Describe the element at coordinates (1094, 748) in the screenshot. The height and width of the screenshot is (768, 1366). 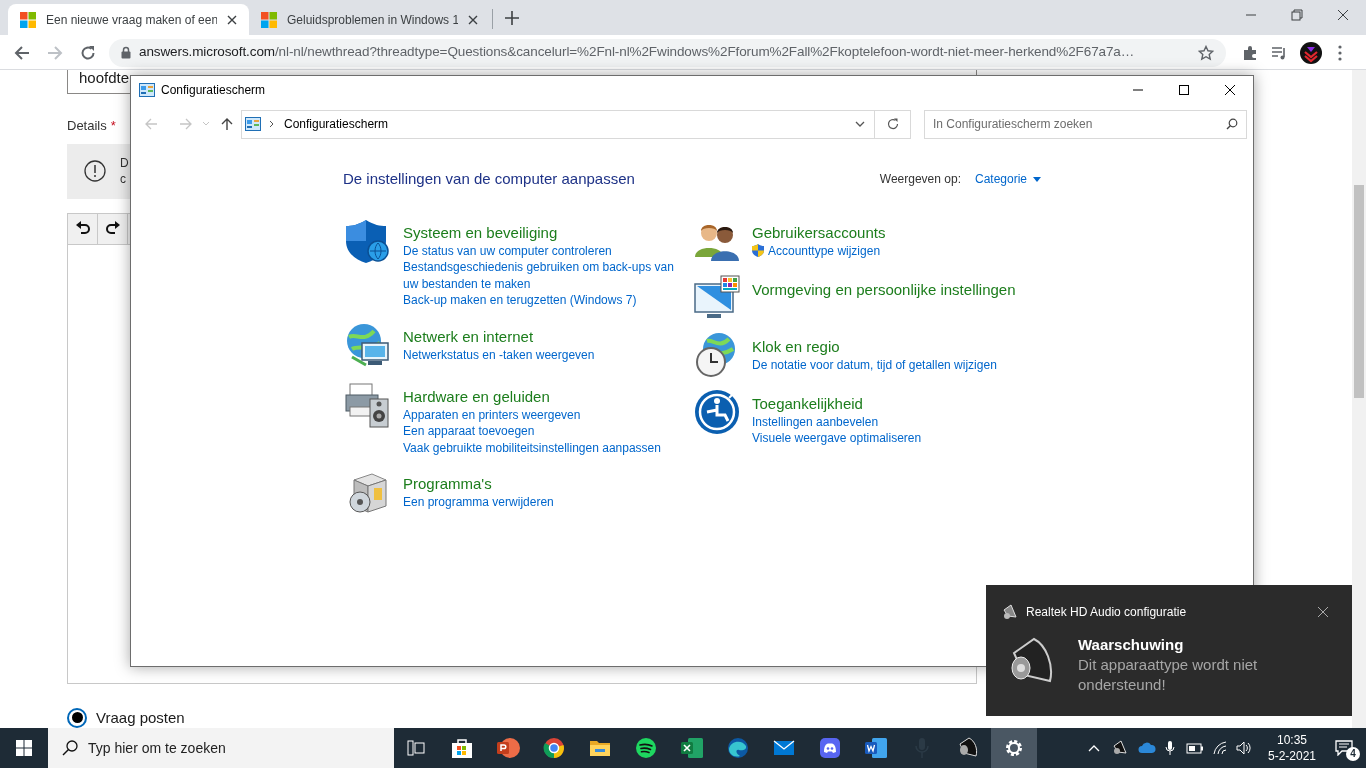
I see `chevron-up-icon` at that location.